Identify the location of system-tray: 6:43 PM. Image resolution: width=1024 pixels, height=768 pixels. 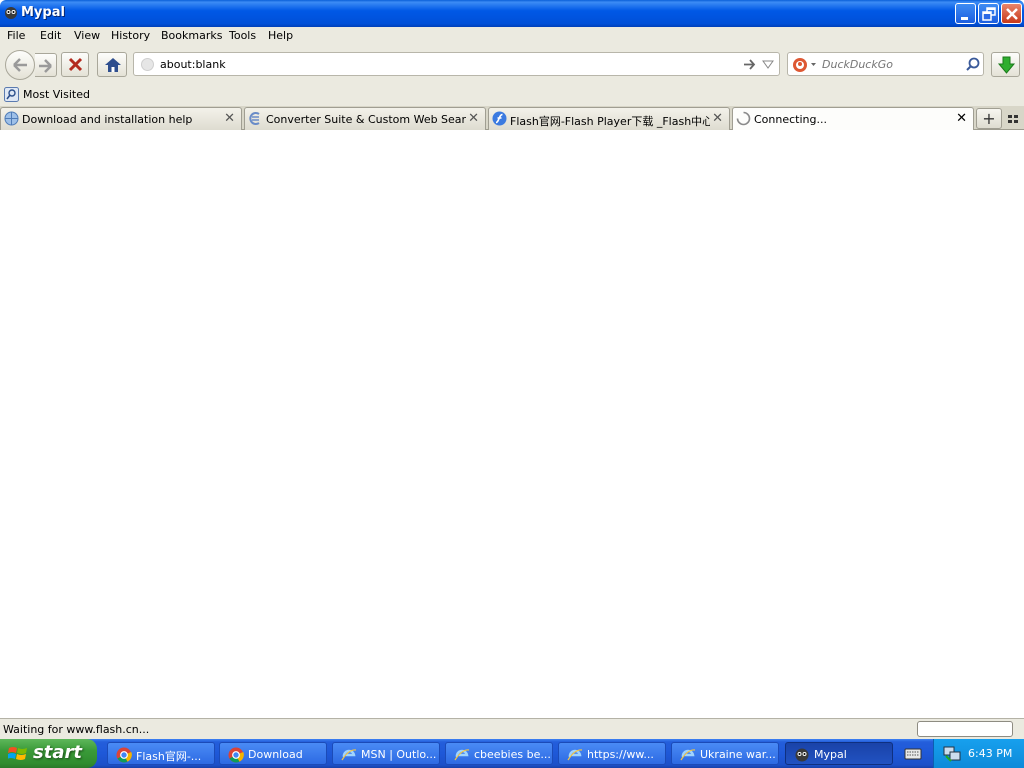
(978, 753).